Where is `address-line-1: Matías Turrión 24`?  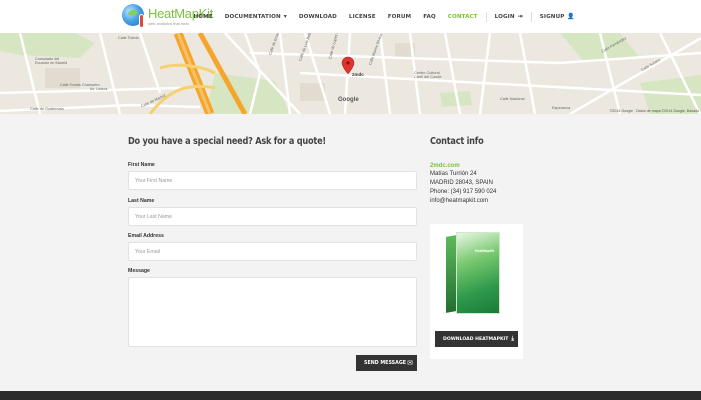 address-line-1: Matías Turrión 24 is located at coordinates (453, 174).